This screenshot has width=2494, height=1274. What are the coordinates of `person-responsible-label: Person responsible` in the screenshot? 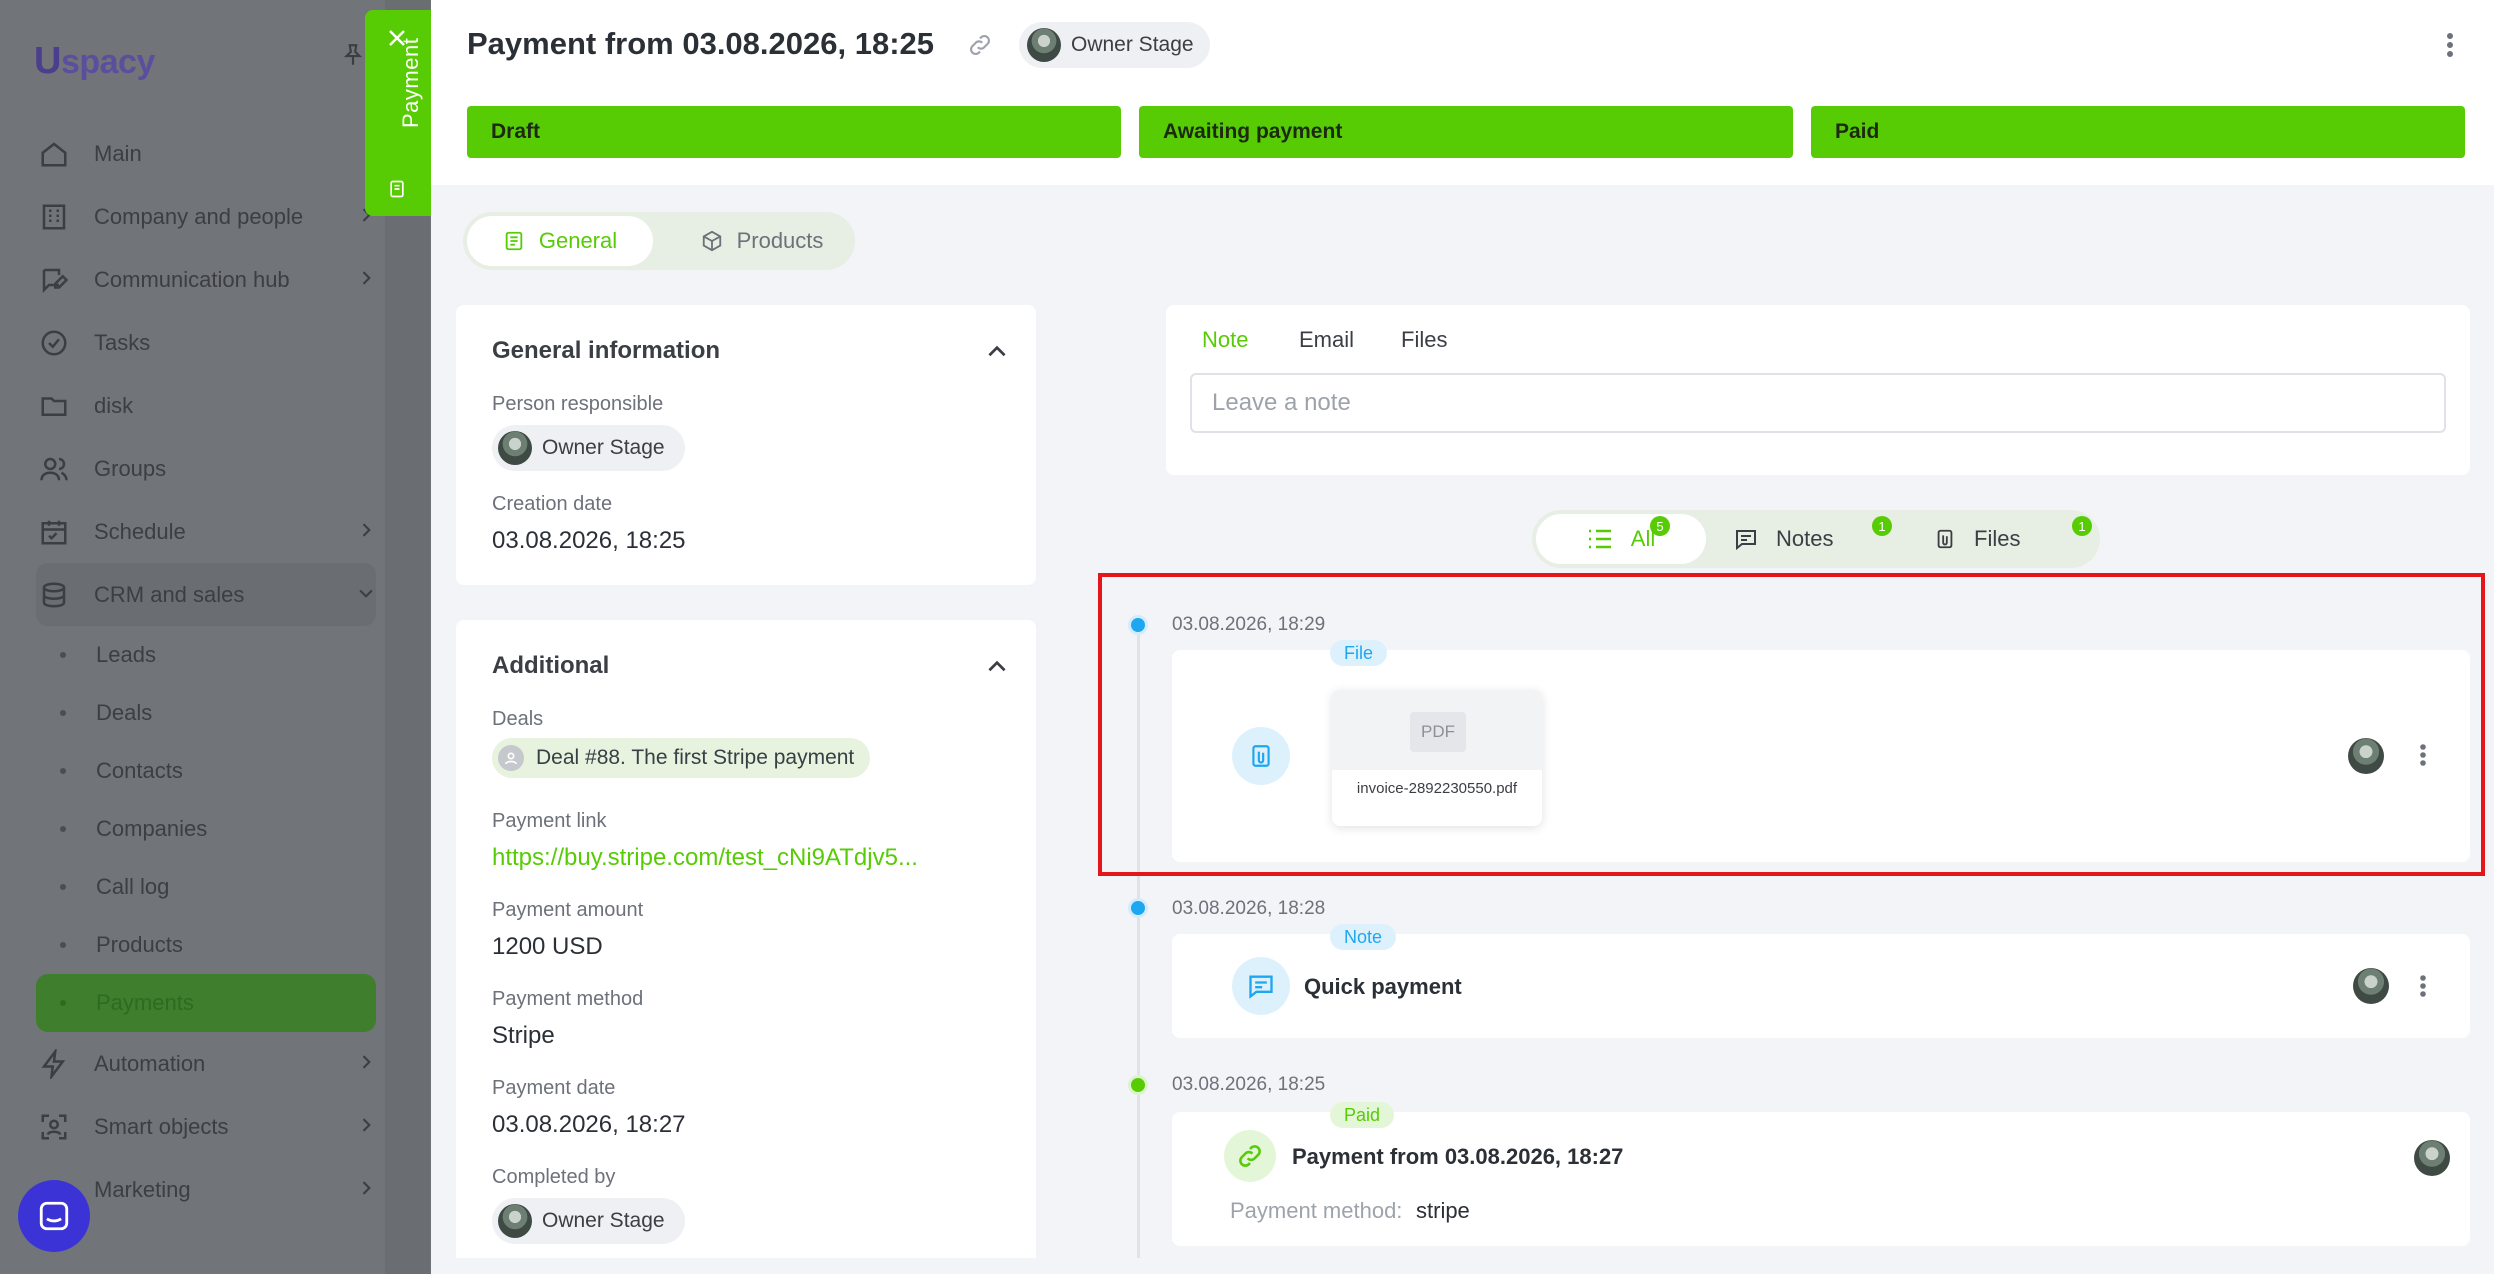 It's located at (578, 404).